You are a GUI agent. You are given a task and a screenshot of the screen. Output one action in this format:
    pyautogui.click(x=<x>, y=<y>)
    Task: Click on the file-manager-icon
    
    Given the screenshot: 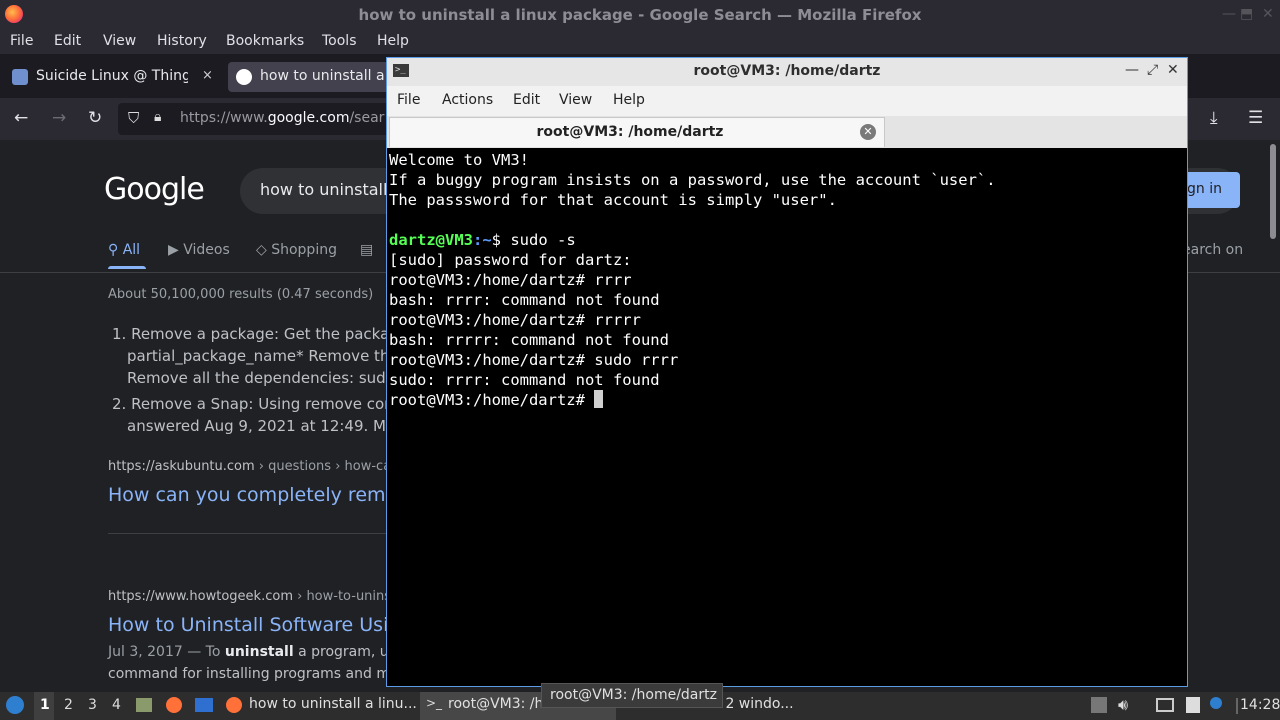 What is the action you would take?
    pyautogui.click(x=144, y=705)
    